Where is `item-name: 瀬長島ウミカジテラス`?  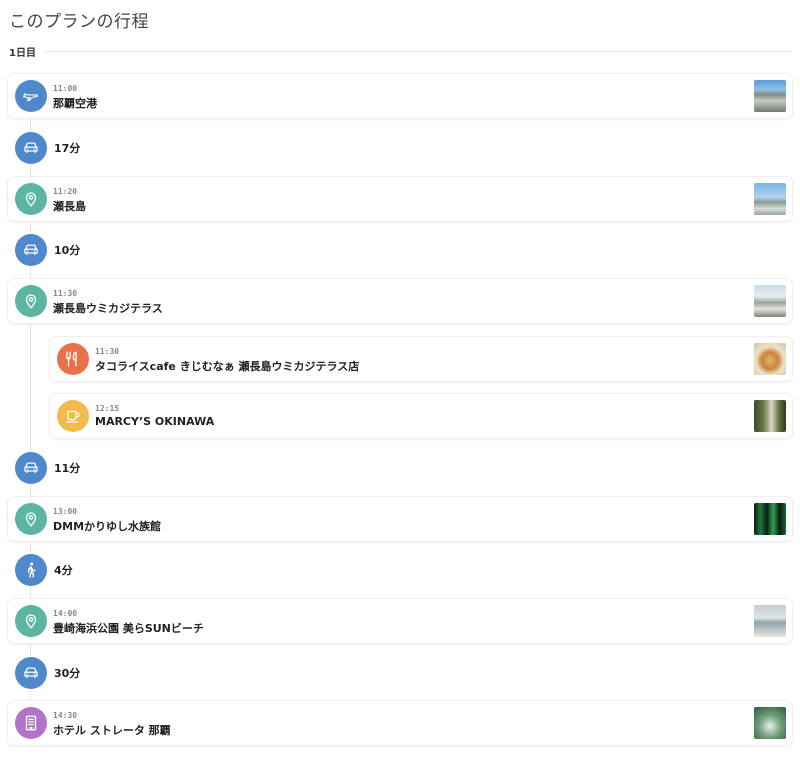 item-name: 瀬長島ウミカジテラス is located at coordinates (108, 308).